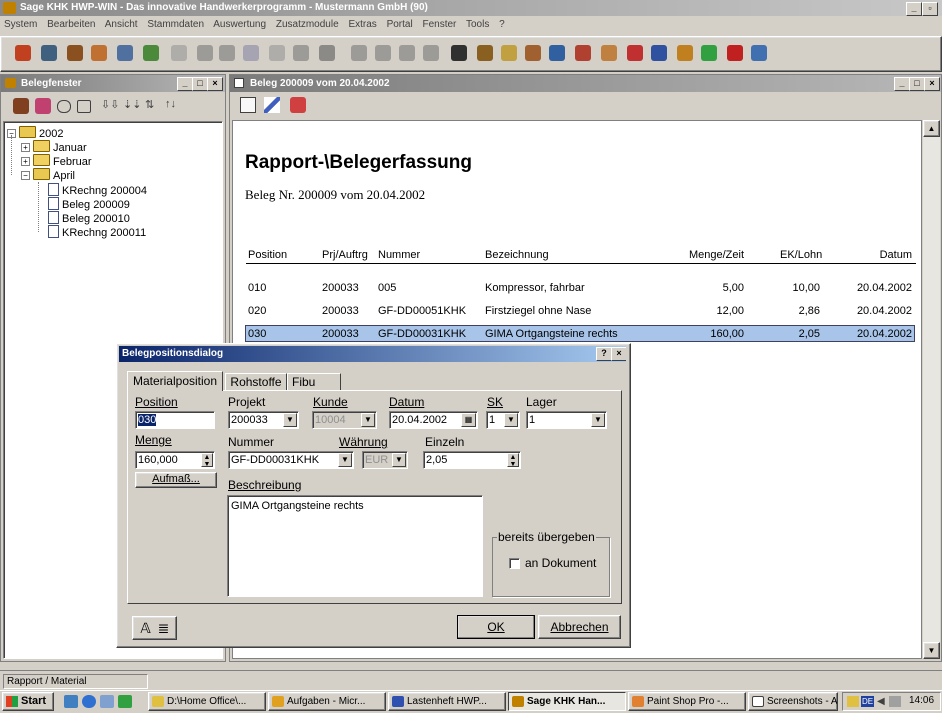  What do you see at coordinates (800, 288) in the screenshot?
I see `cell-ek: 10,00` at bounding box center [800, 288].